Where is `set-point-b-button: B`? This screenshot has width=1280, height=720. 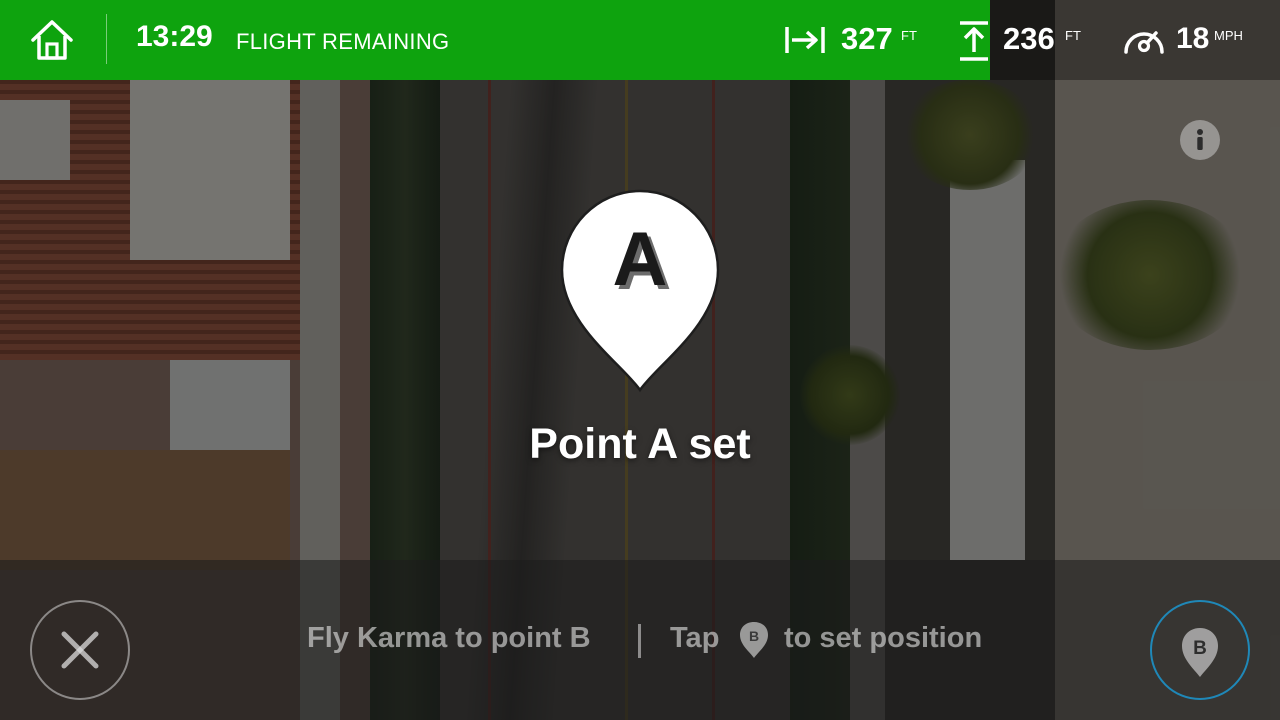
set-point-b-button: B is located at coordinates (1200, 650).